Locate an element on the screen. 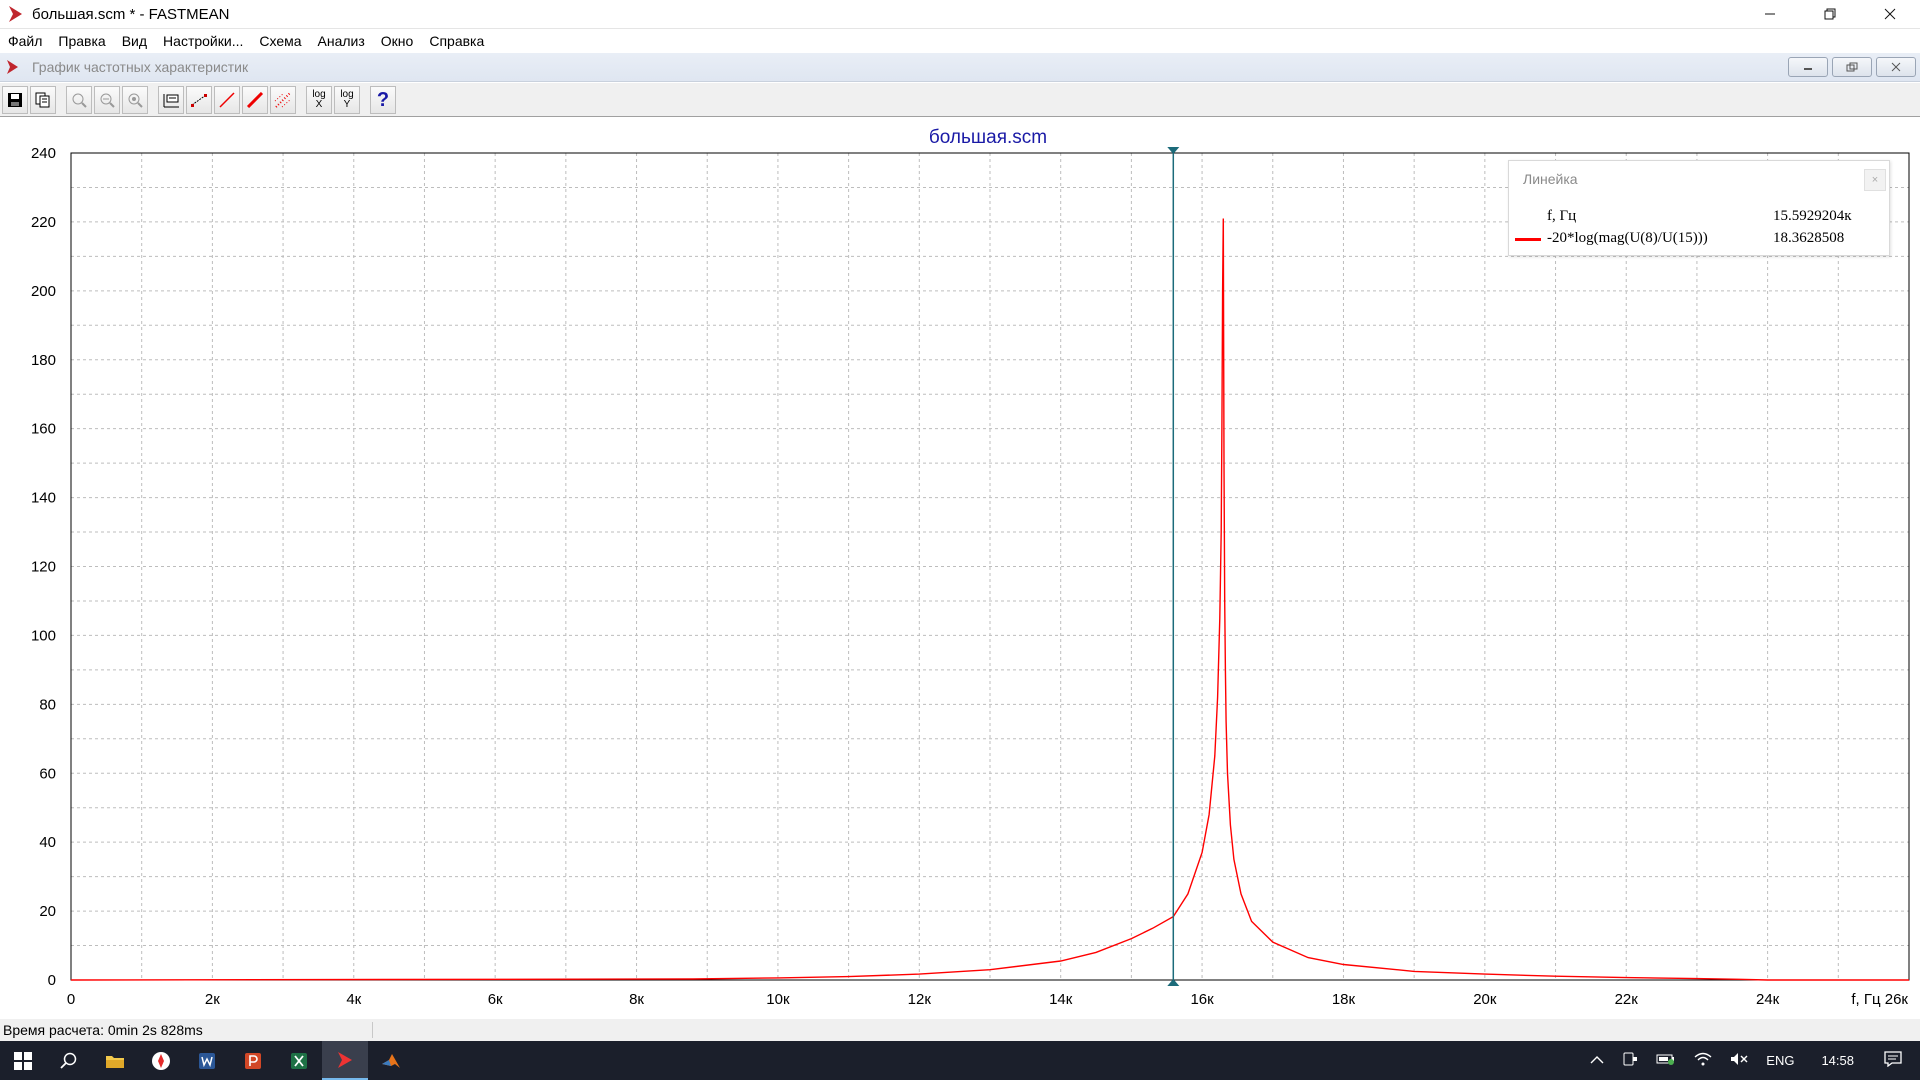 This screenshot has width=1920, height=1080. child-close-button is located at coordinates (1896, 67).